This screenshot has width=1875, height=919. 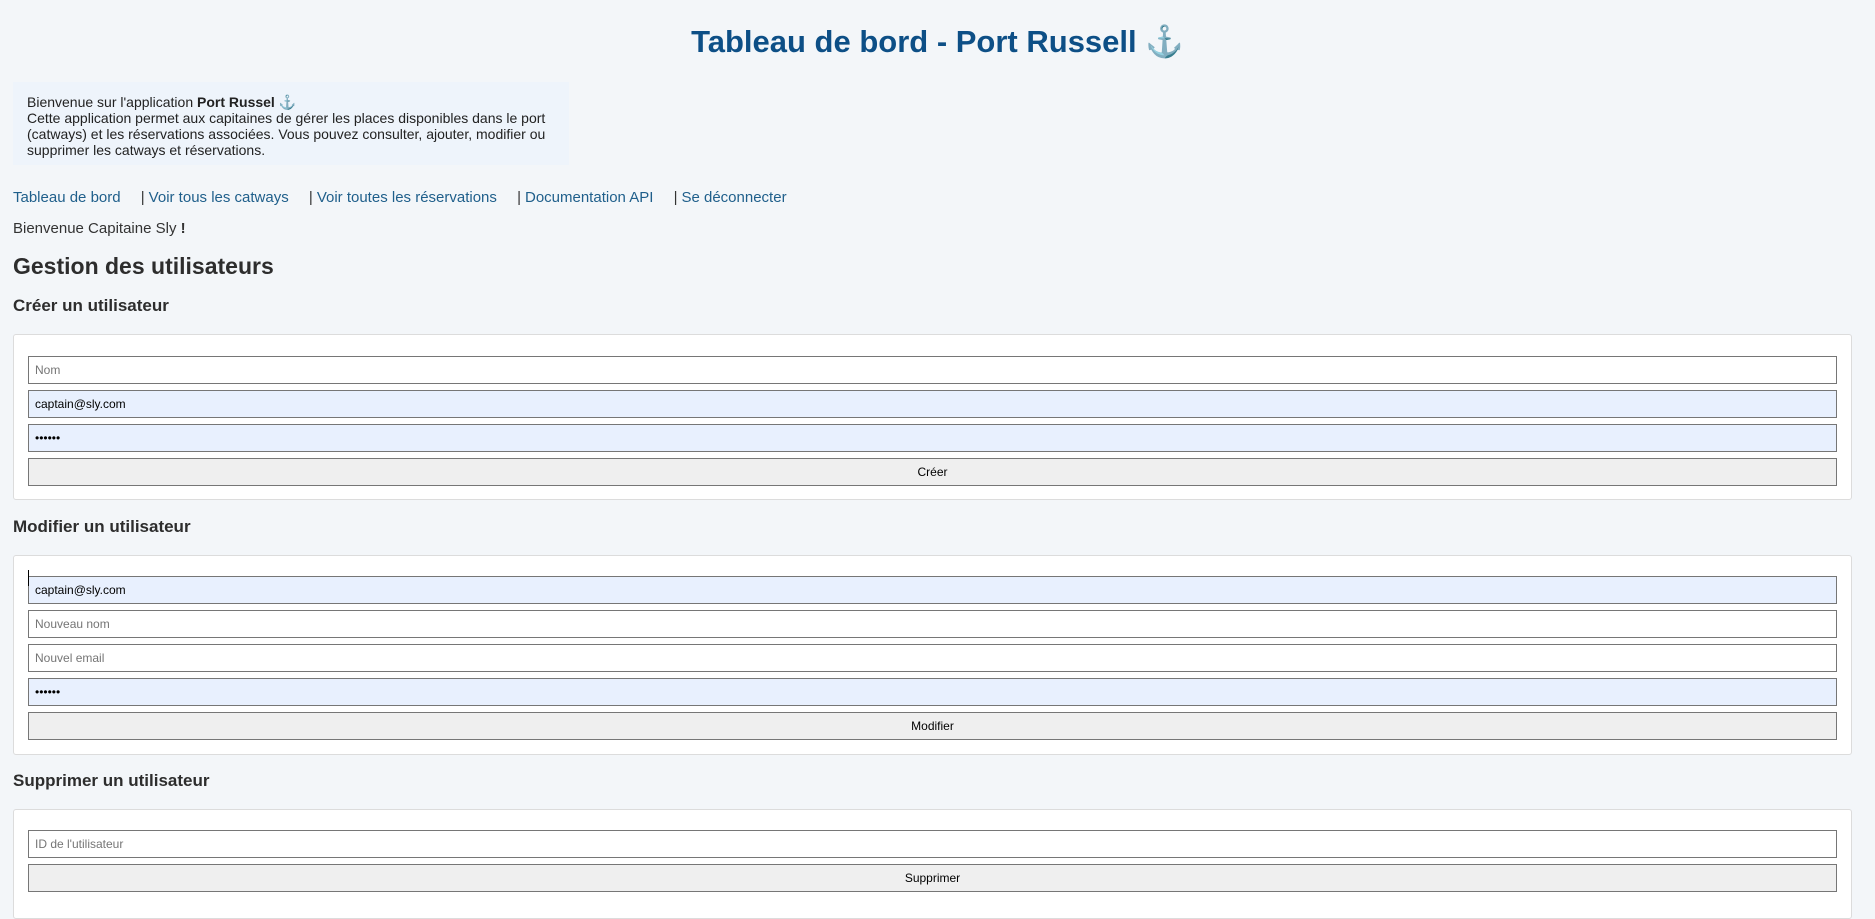 What do you see at coordinates (110, 102) in the screenshot?
I see `intro-welcome-prefix: Bienvenue sur l'application` at bounding box center [110, 102].